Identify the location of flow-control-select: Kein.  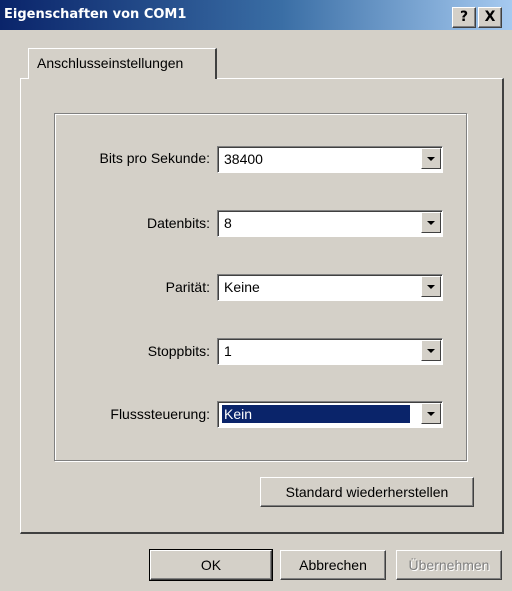
(330, 414).